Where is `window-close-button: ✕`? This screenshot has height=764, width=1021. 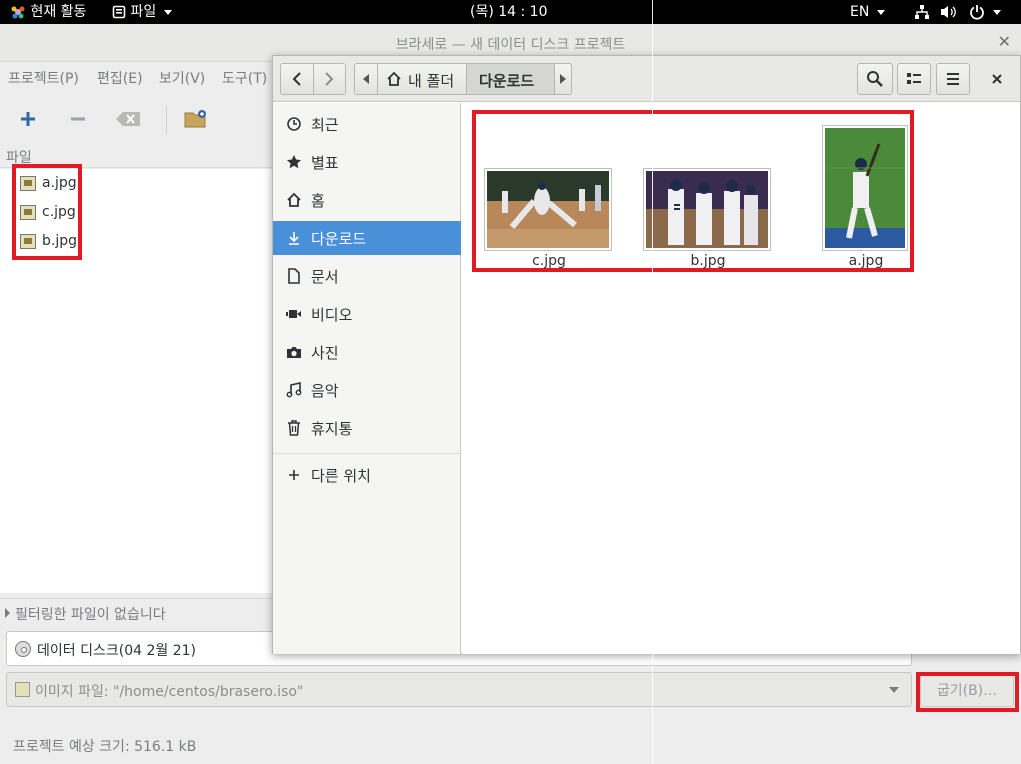 window-close-button: ✕ is located at coordinates (1004, 41).